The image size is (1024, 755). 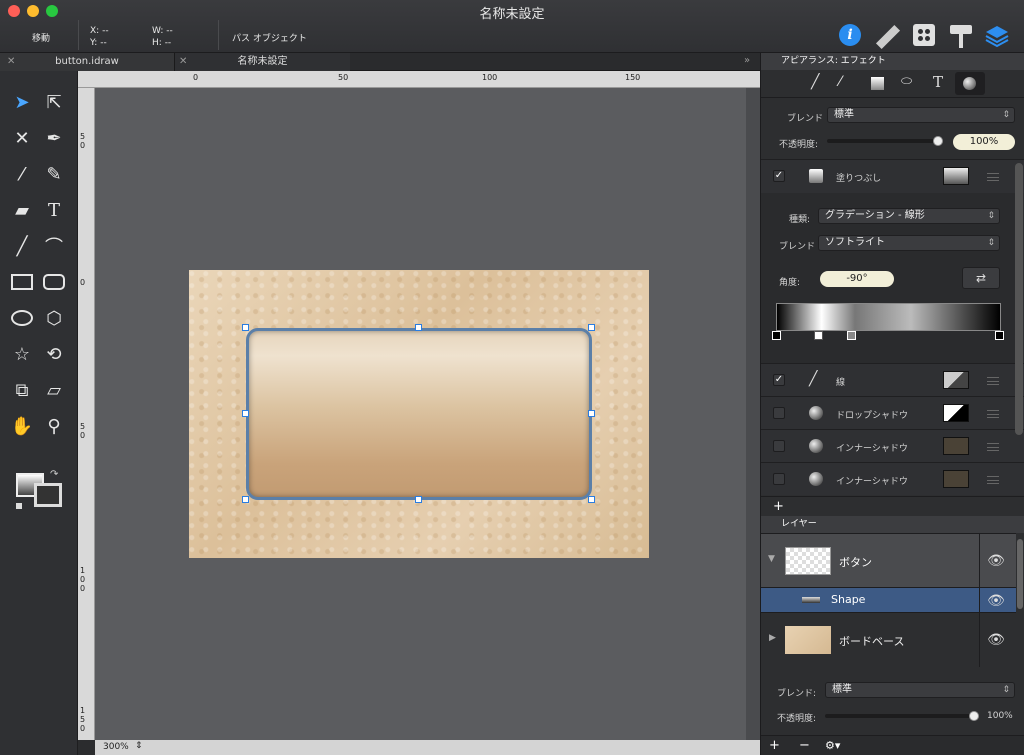 I want to click on zoom-stepper-icon: ⇕, so click(x=139, y=746).